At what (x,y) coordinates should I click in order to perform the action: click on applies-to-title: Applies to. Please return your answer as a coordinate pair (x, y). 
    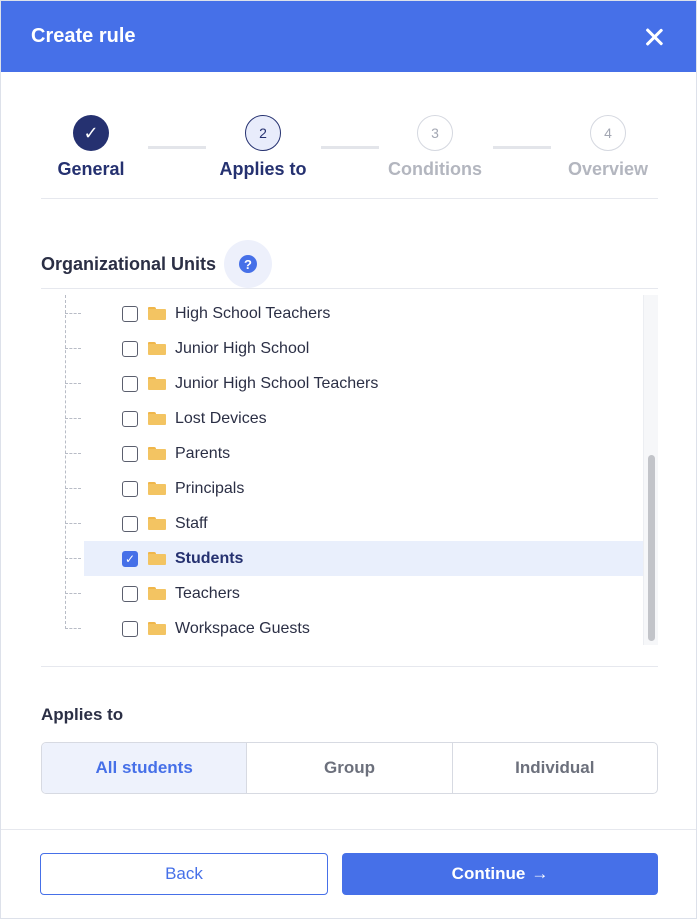
    Looking at the image, I should click on (82, 714).